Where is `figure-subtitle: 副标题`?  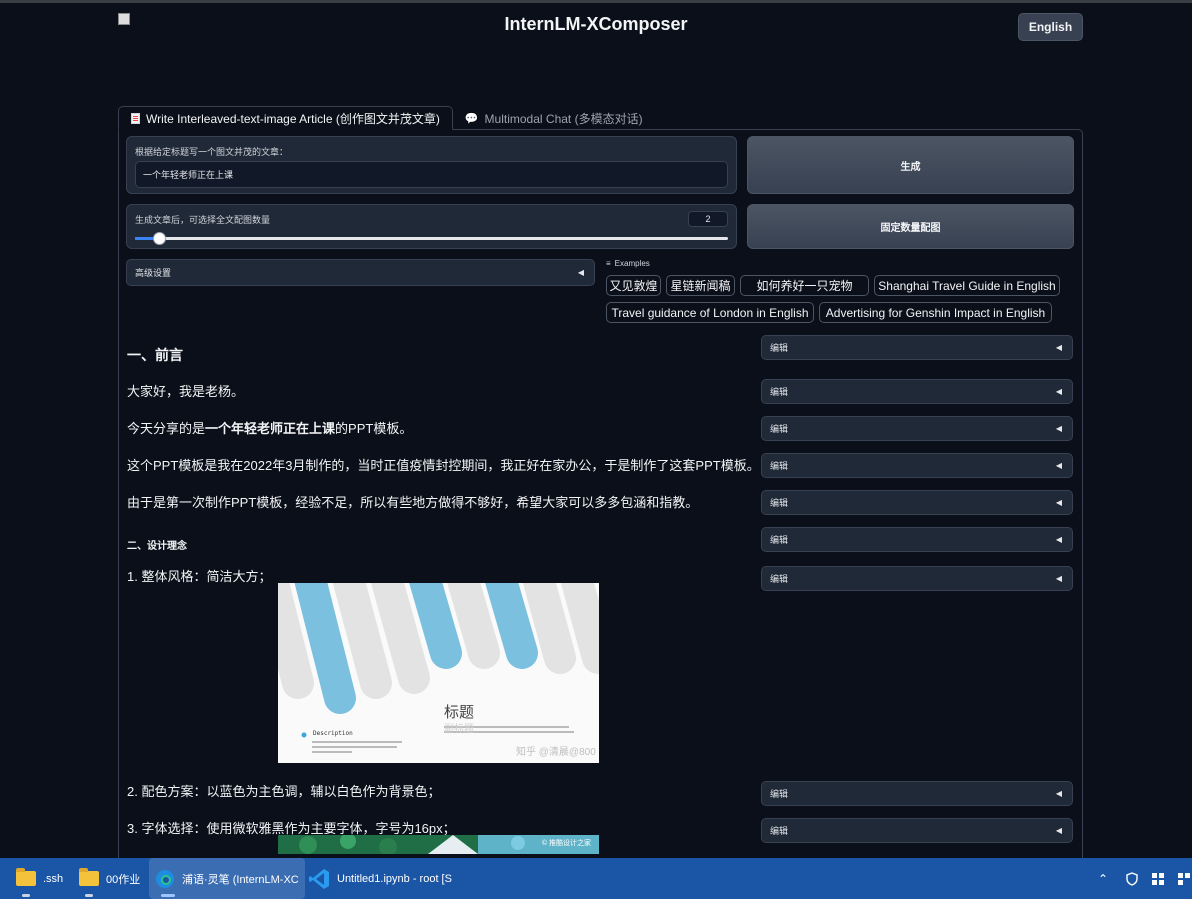
figure-subtitle: 副标题 is located at coordinates (459, 729).